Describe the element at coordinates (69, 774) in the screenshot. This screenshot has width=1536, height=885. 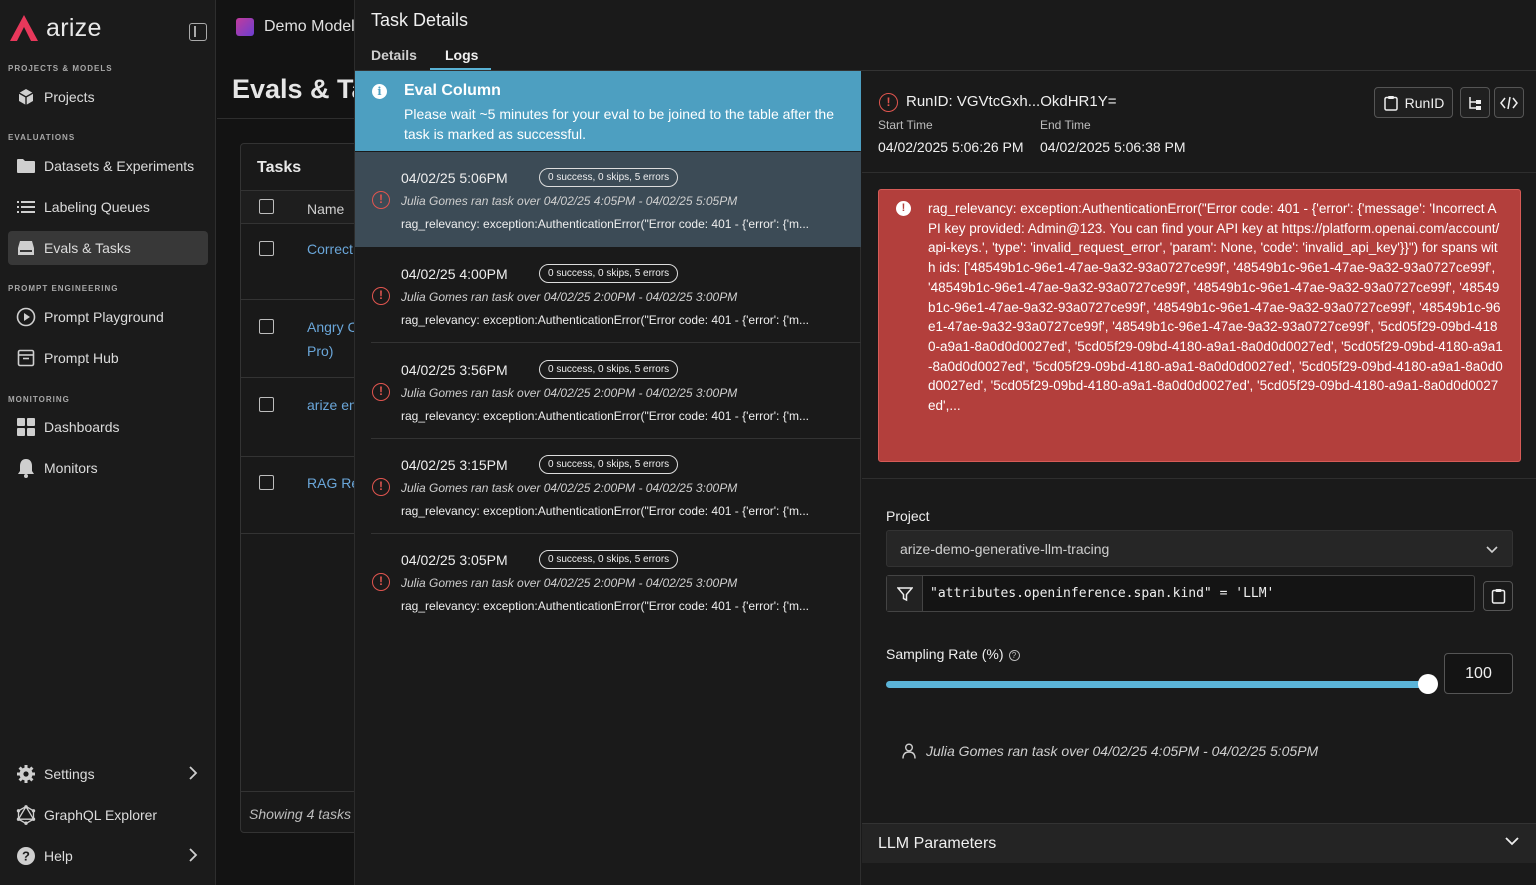
I see `sidebar-item-label: Settings` at that location.